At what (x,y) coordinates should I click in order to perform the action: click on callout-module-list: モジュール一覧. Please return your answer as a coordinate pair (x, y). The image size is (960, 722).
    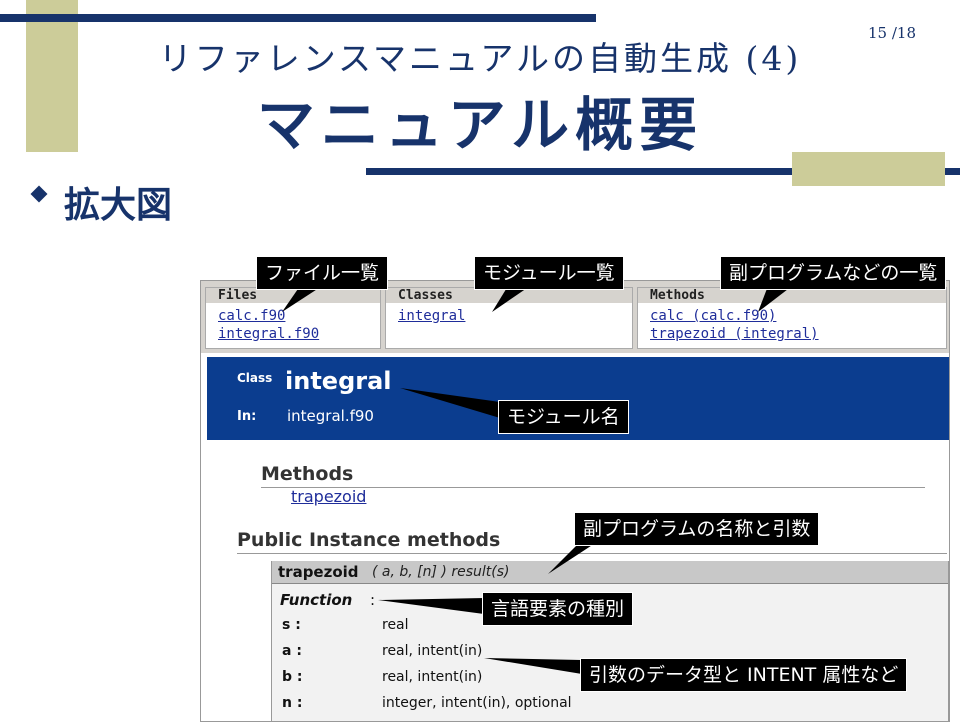
    Looking at the image, I should click on (549, 273).